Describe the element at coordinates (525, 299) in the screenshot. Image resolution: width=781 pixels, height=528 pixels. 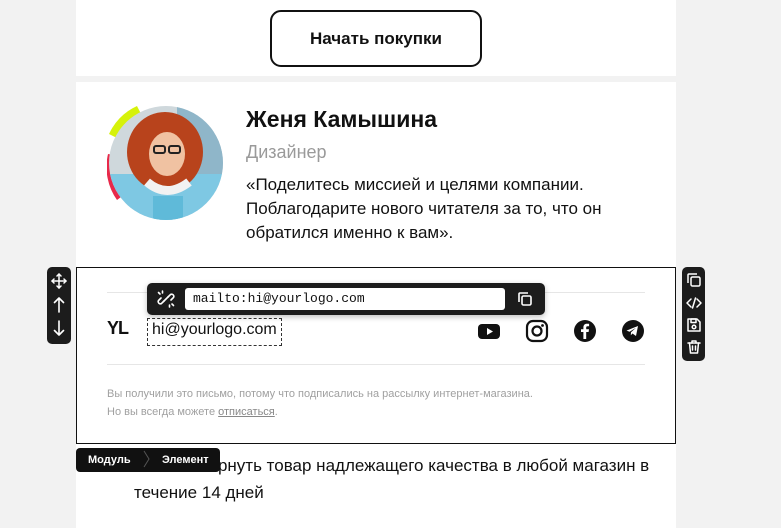
I see `copy-icon` at that location.